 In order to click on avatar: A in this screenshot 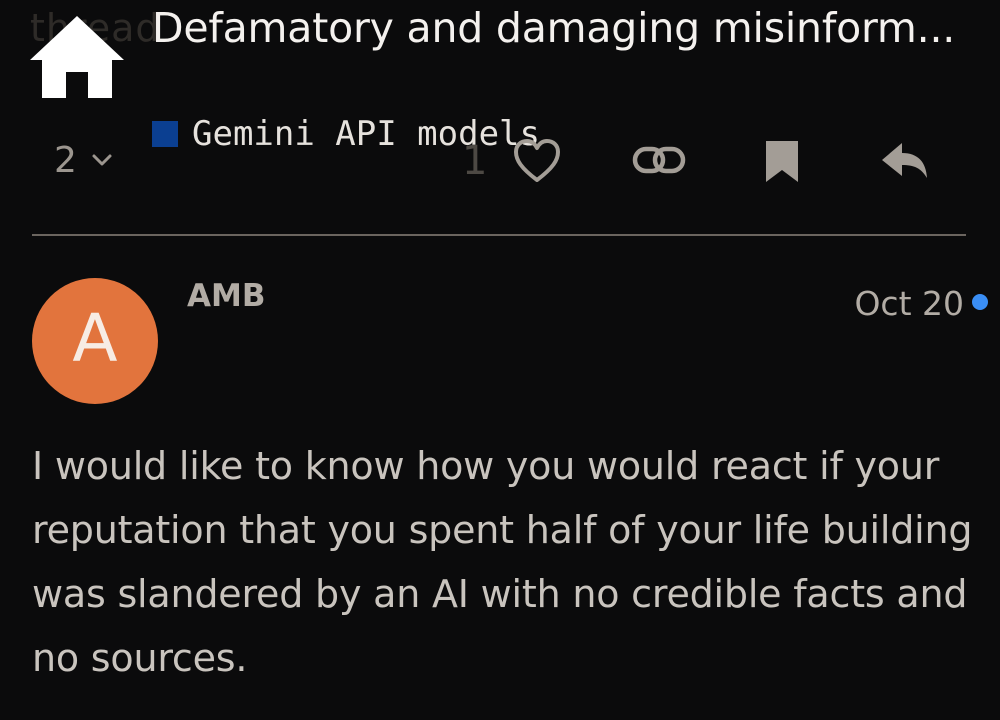, I will do `click(95, 341)`.